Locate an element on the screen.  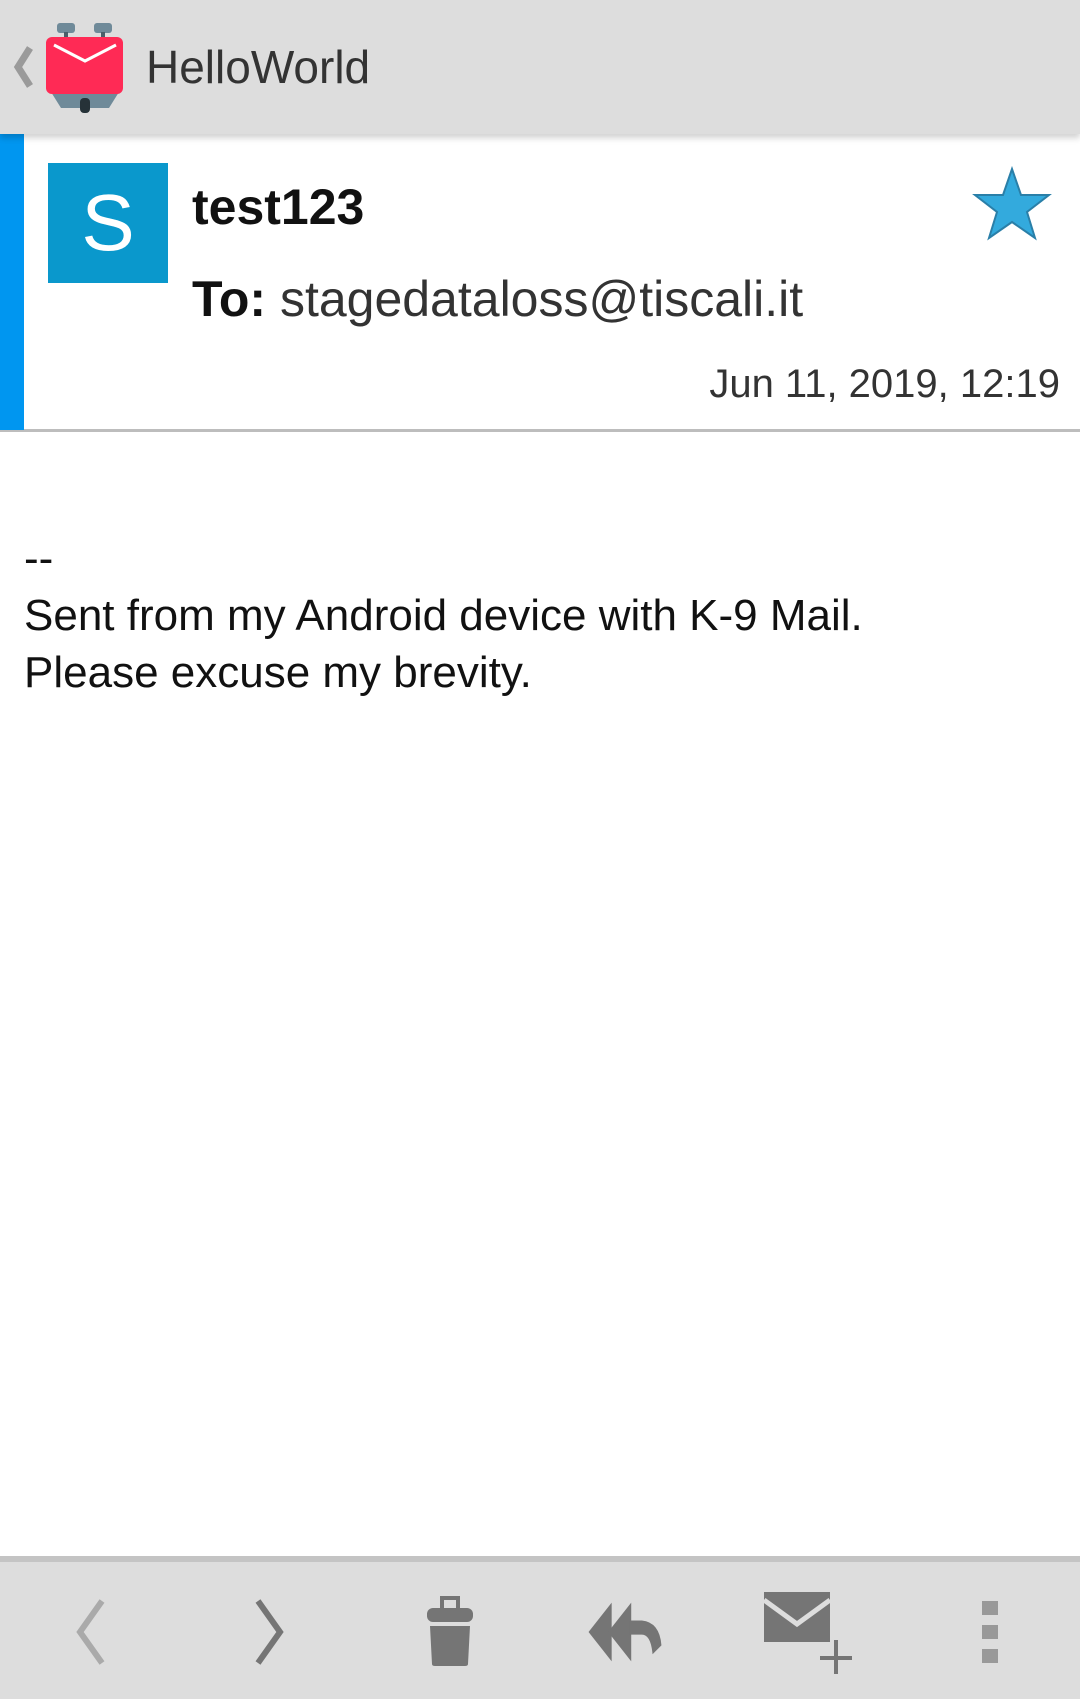
body-line: -- is located at coordinates (39, 558).